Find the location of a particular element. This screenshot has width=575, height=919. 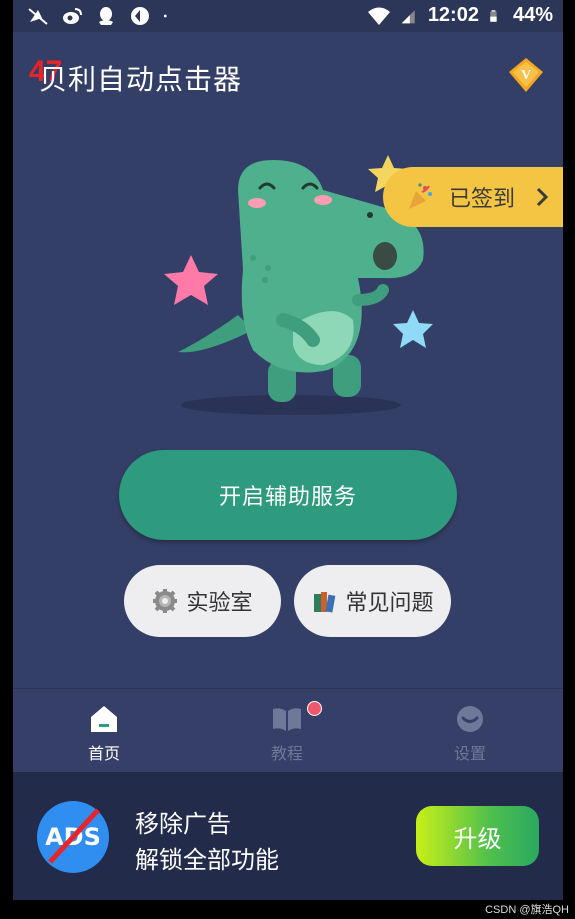

home-icon is located at coordinates (104, 719).